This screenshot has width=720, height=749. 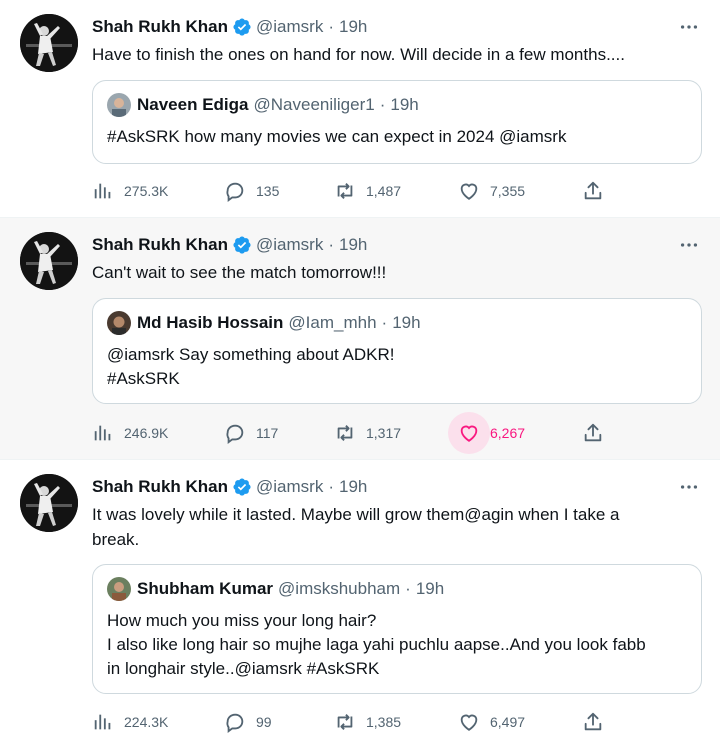 I want to click on retweet-button: 1,385, so click(x=367, y=722).